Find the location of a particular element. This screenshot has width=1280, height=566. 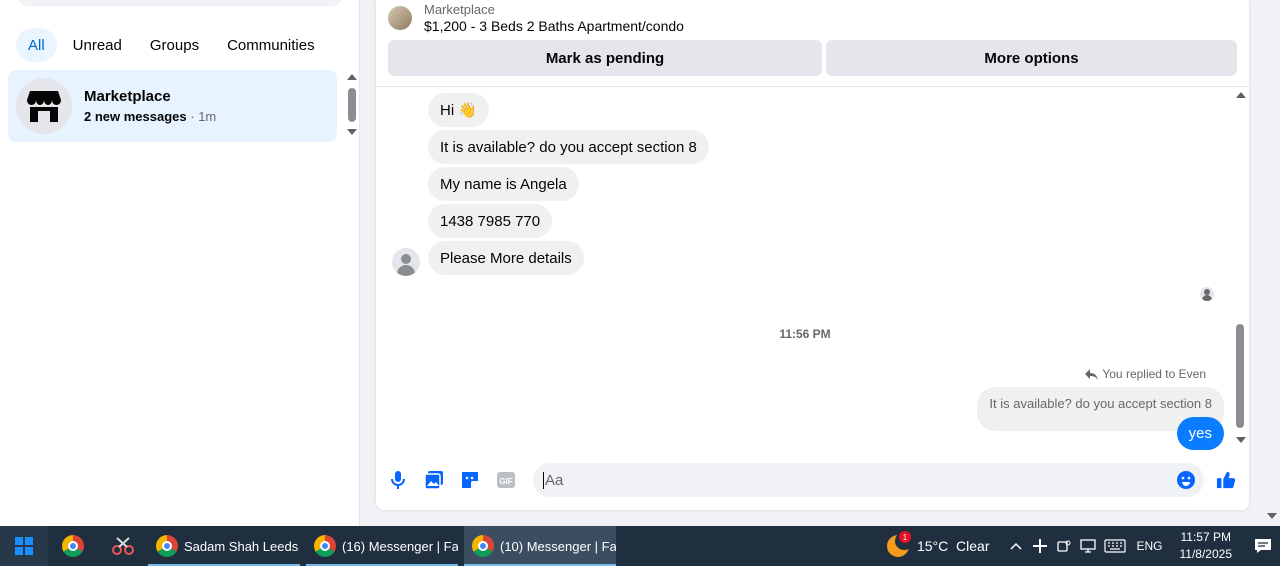

mark-as-pending-button: Mark as pending is located at coordinates (605, 58).